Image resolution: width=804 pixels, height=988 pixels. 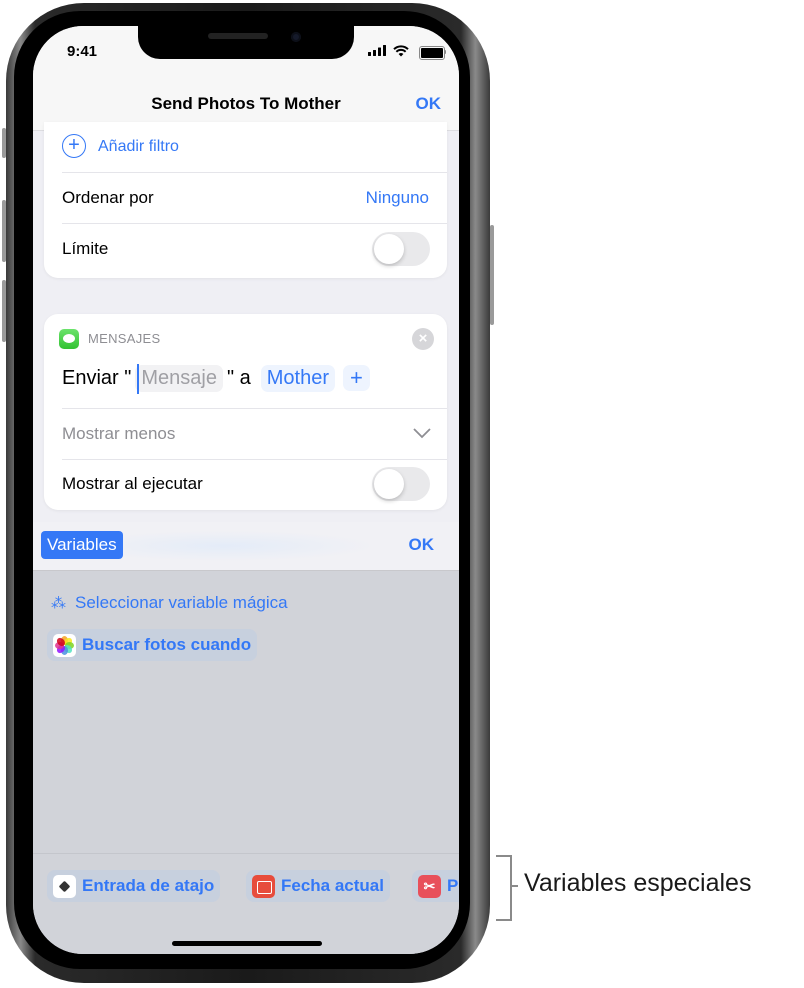 I want to click on variables-button: Variables, so click(x=82, y=545).